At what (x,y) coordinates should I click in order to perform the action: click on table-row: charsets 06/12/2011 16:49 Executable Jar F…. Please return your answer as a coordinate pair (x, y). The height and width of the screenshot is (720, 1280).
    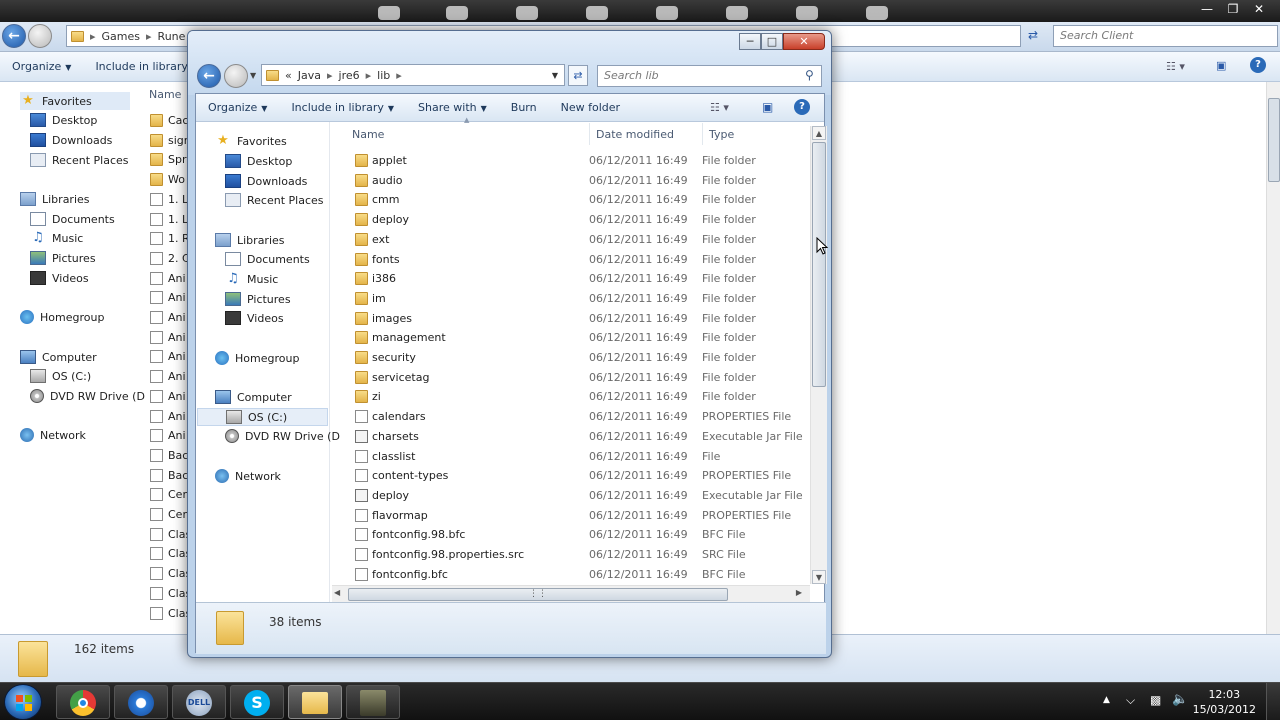
    Looking at the image, I should click on (571, 437).